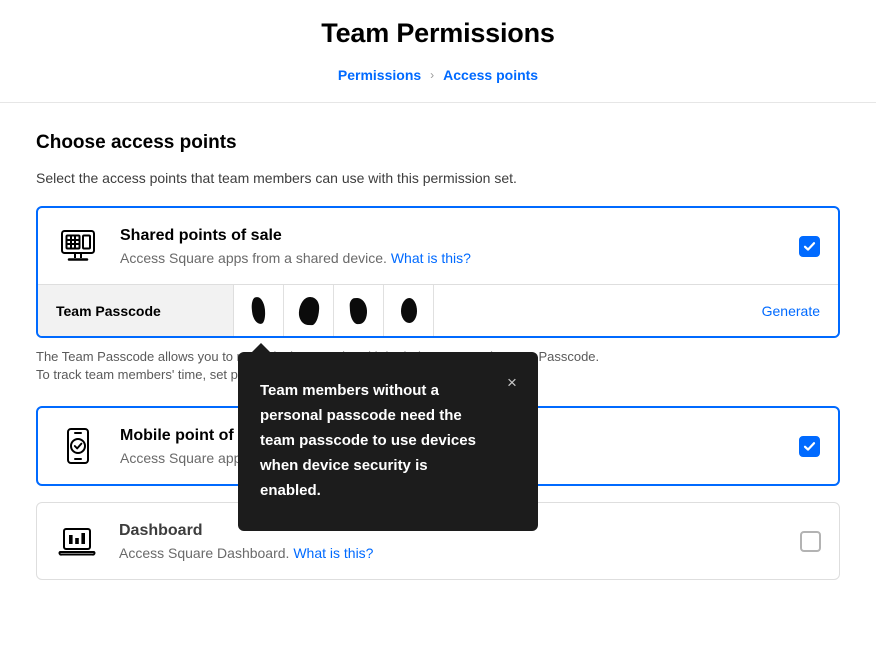 The width and height of the screenshot is (876, 652). I want to click on checkbox-shared-pos, so click(809, 246).